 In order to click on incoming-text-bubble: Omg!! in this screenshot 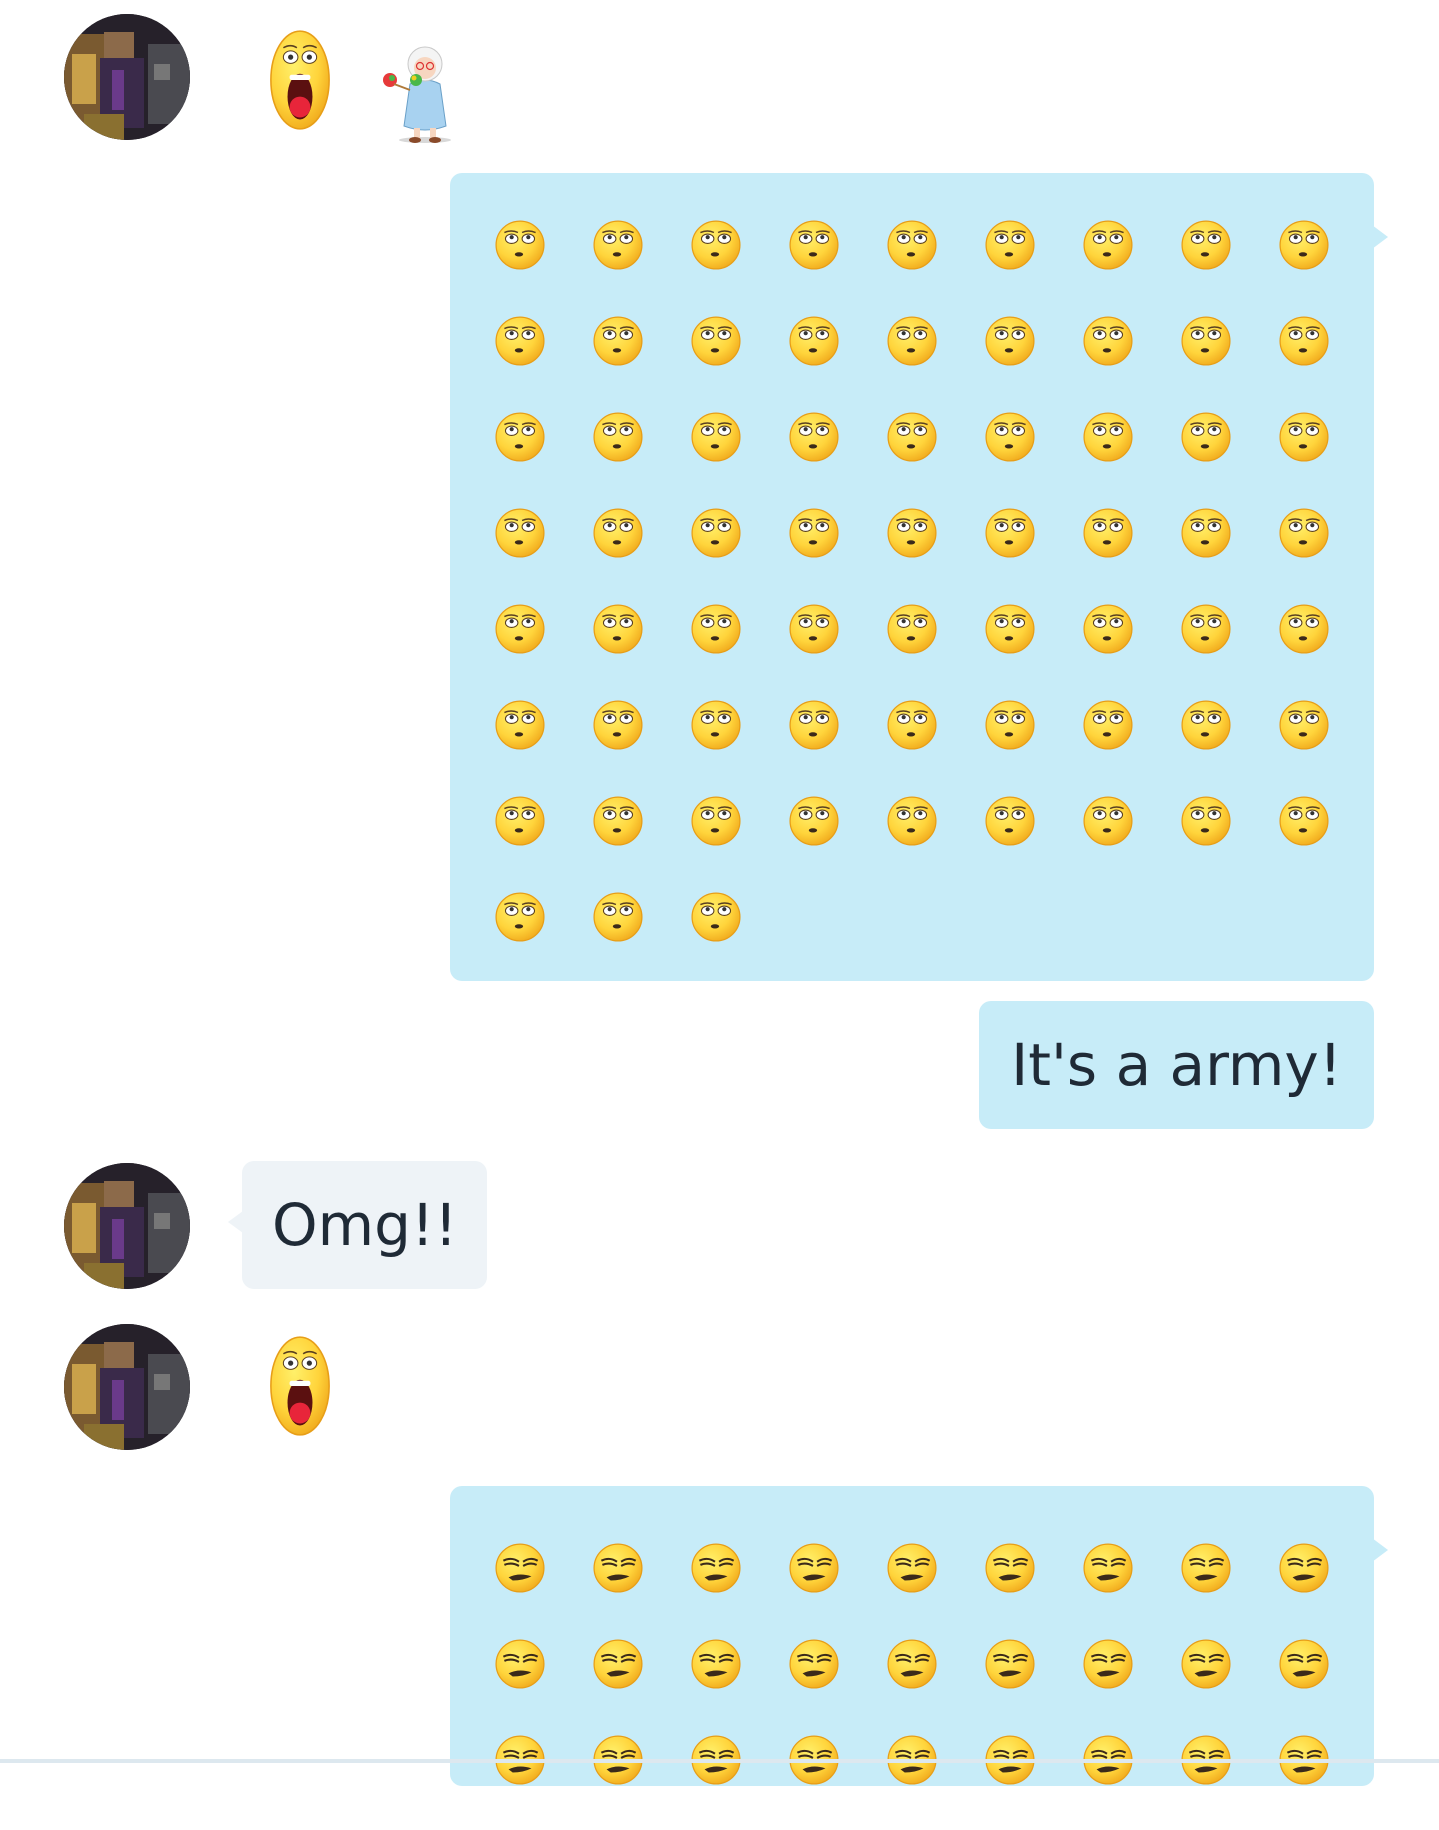, I will do `click(358, 1225)`.